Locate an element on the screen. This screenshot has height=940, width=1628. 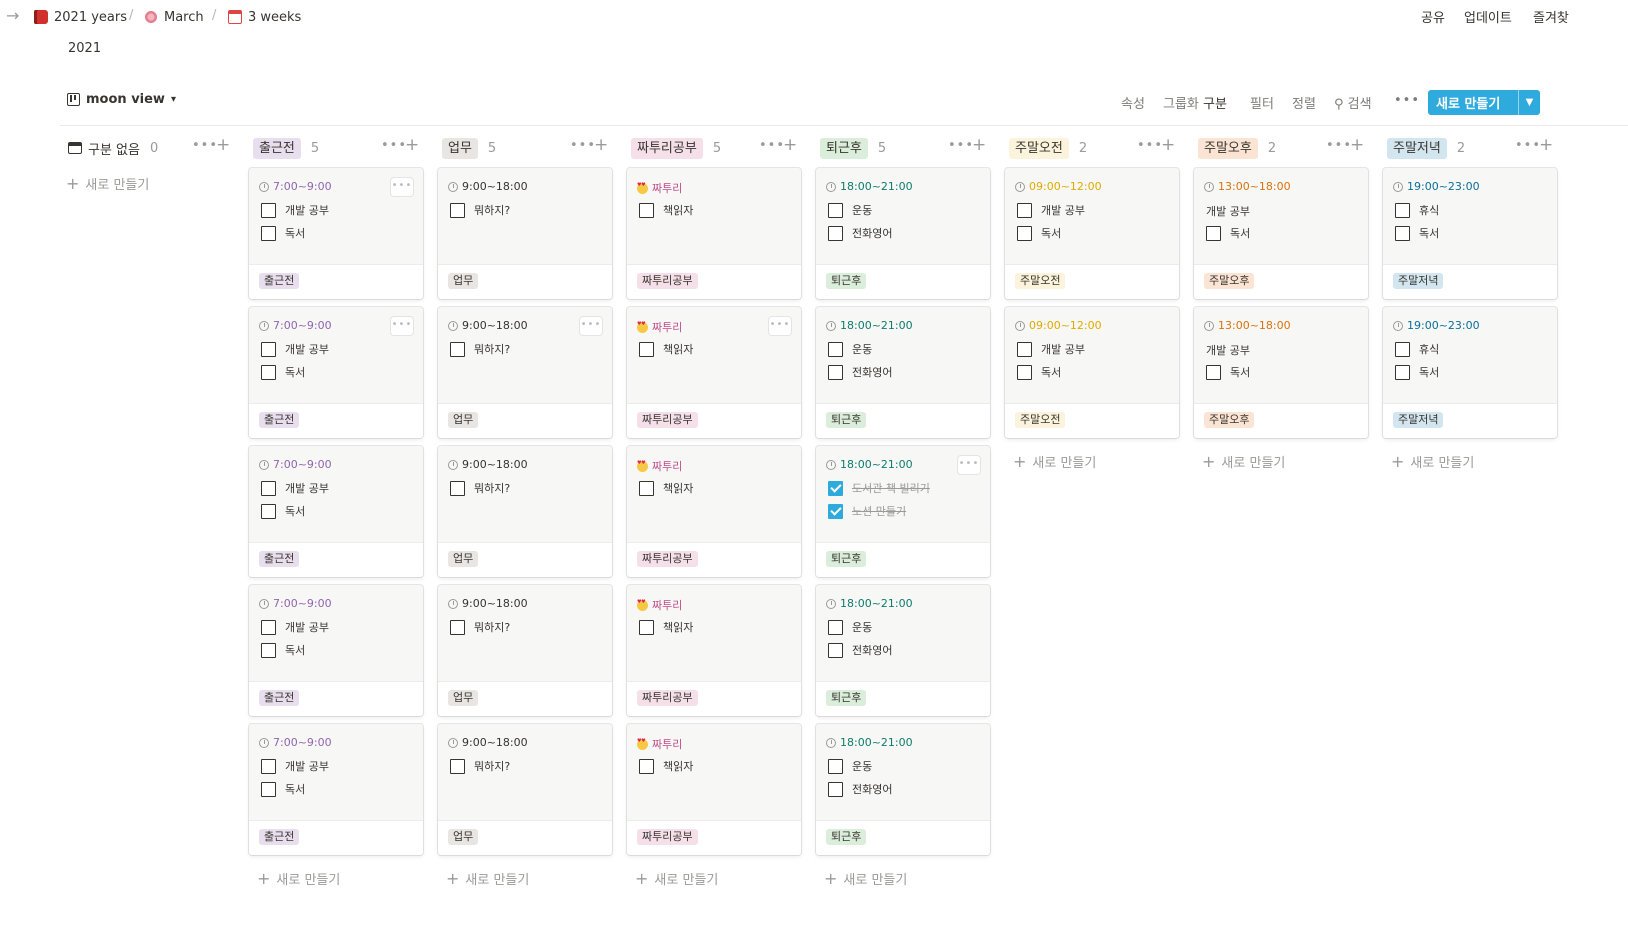
column-header-no-group: 구분 없음 0 is located at coordinates (113, 148).